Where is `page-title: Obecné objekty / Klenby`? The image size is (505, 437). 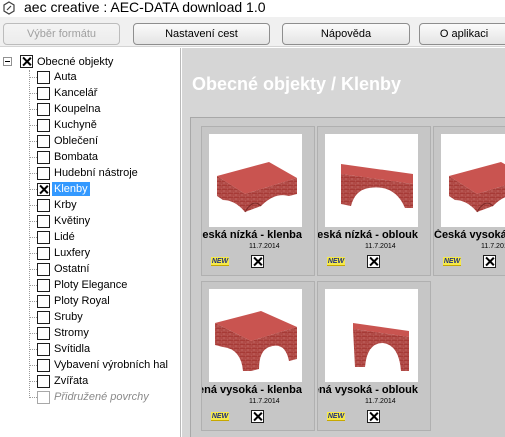
page-title: Obecné objekty / Klenby is located at coordinates (297, 84).